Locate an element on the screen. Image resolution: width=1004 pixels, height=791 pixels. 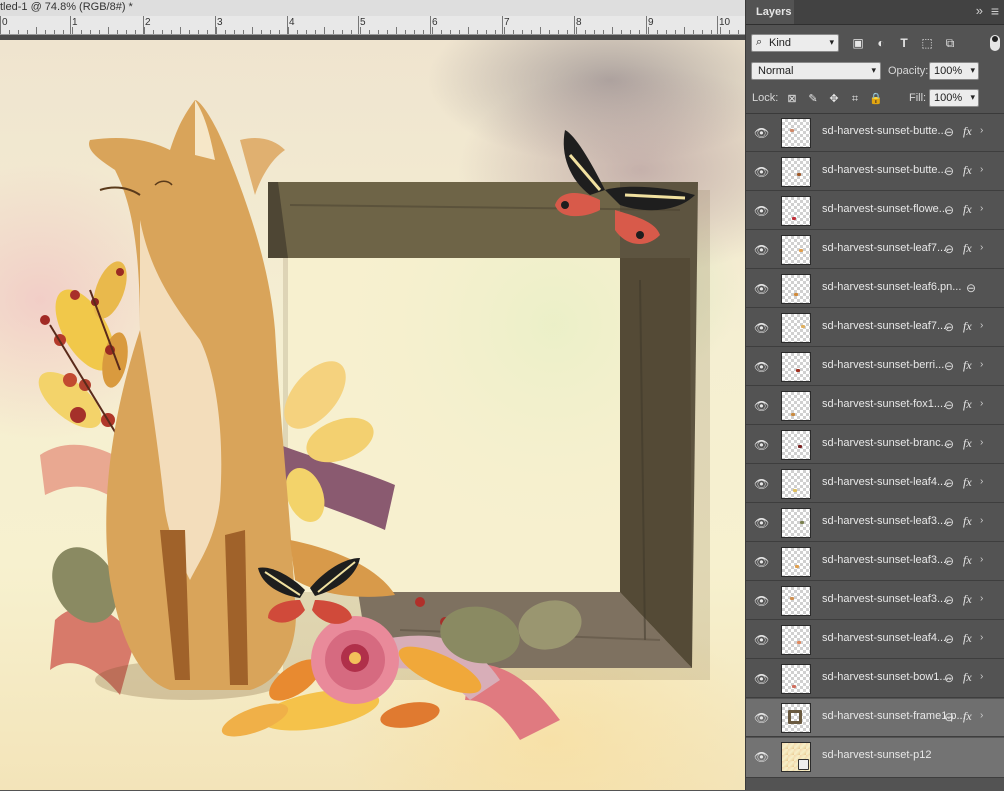
shape-filter-icon: ⬚ is located at coordinates (927, 43).